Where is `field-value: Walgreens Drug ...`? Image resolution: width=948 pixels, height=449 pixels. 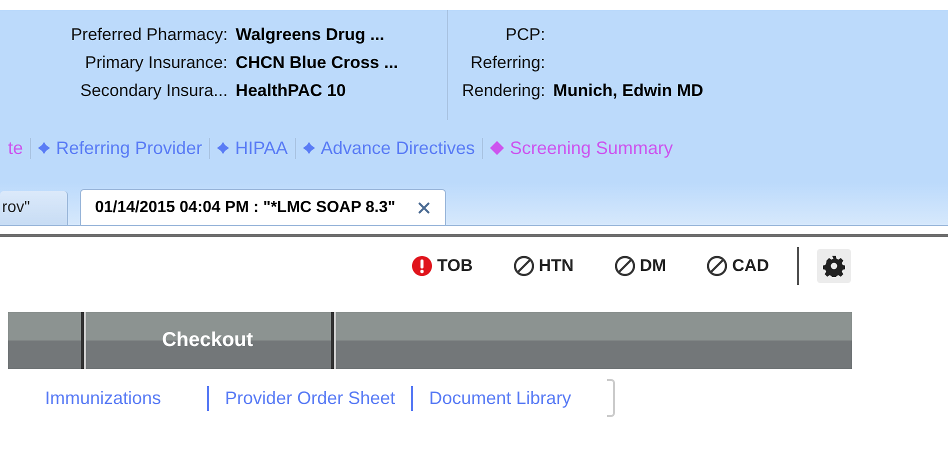 field-value: Walgreens Drug ... is located at coordinates (311, 35).